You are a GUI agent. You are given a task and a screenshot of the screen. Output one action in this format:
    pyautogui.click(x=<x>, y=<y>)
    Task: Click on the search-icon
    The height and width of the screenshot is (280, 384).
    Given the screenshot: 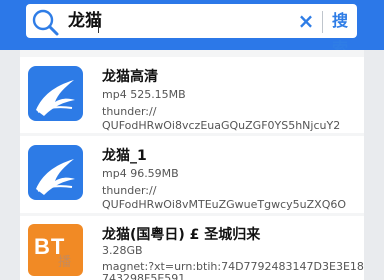 What is the action you would take?
    pyautogui.click(x=45, y=22)
    